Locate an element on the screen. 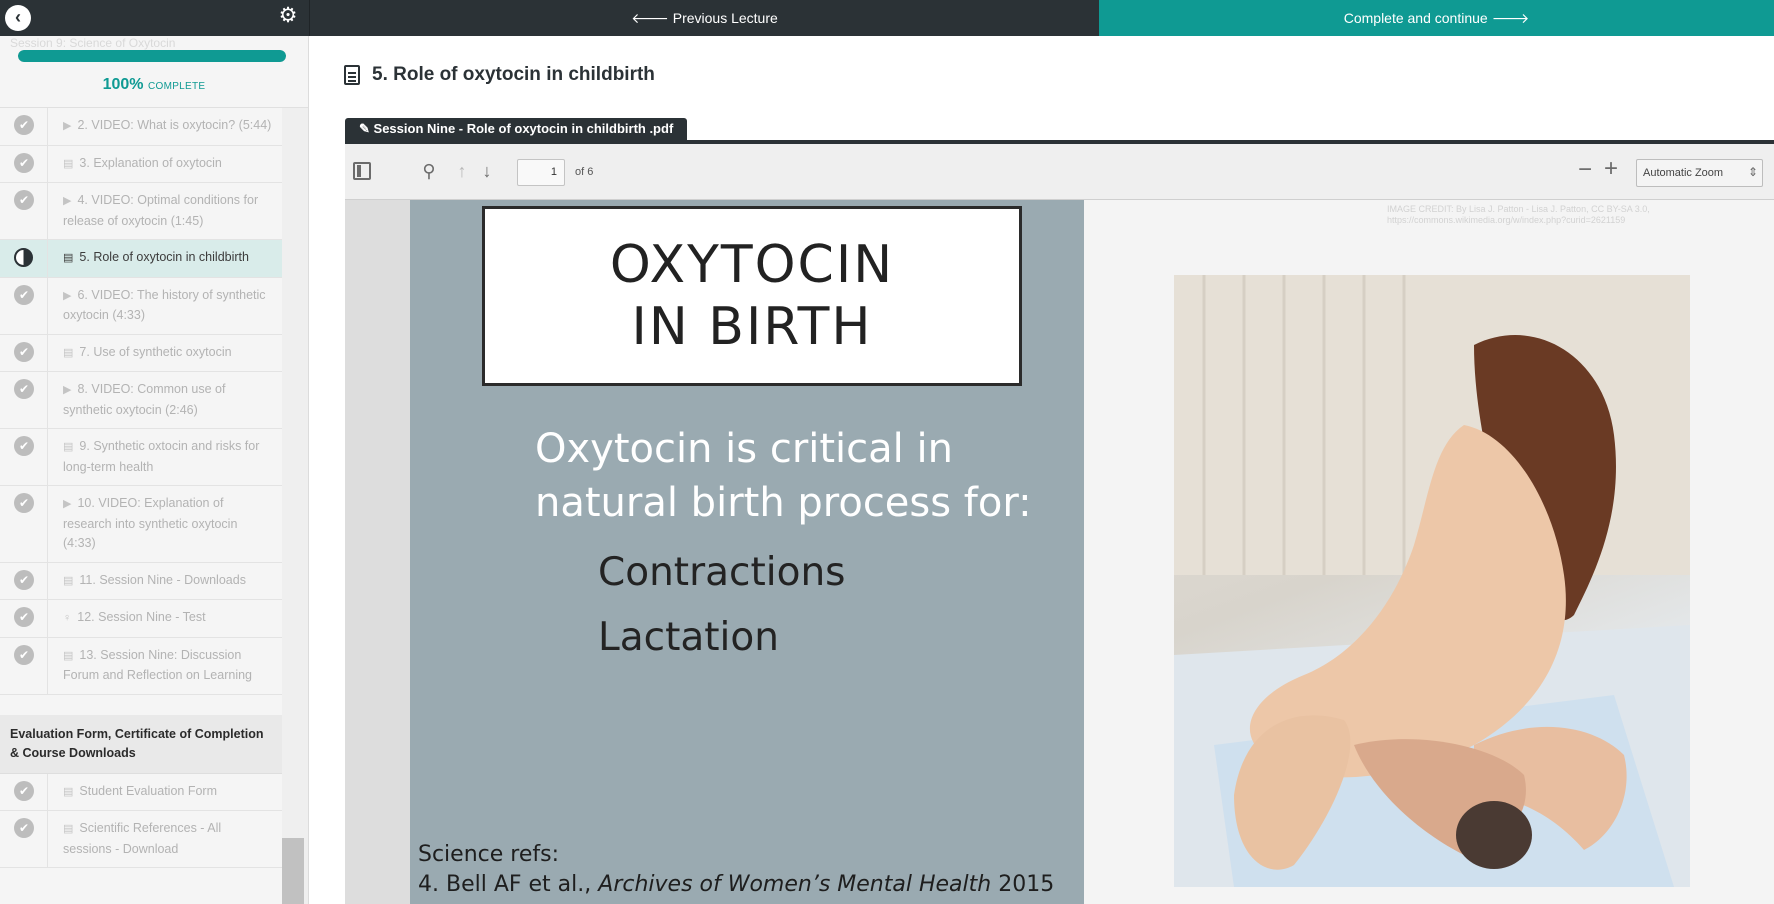 This screenshot has width=1774, height=904. lecture-item: ✔ ▶ 2. VIDEO: What is oxytocin? (5:44) is located at coordinates (141, 127).